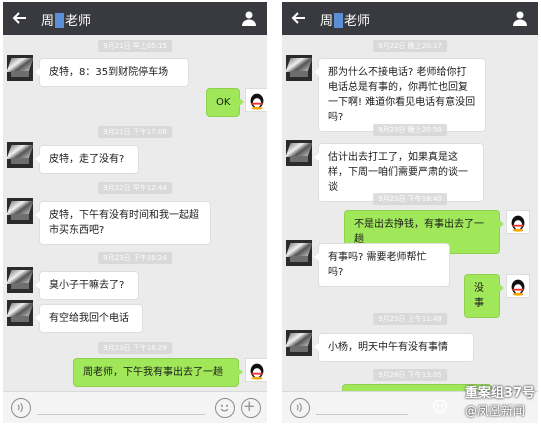 Image resolution: width=541 pixels, height=425 pixels. Describe the element at coordinates (89, 318) in the screenshot. I see `message-in: 有空给我回个电话` at that location.